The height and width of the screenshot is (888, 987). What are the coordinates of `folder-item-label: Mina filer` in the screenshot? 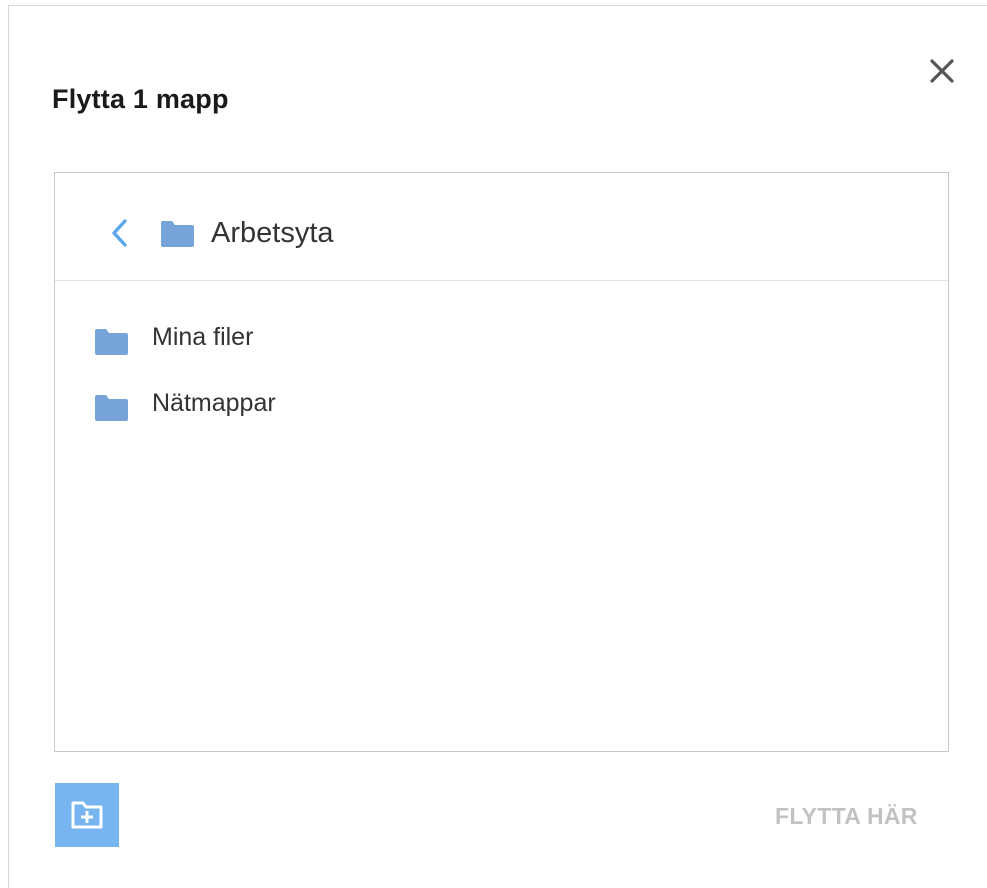 It's located at (203, 337).